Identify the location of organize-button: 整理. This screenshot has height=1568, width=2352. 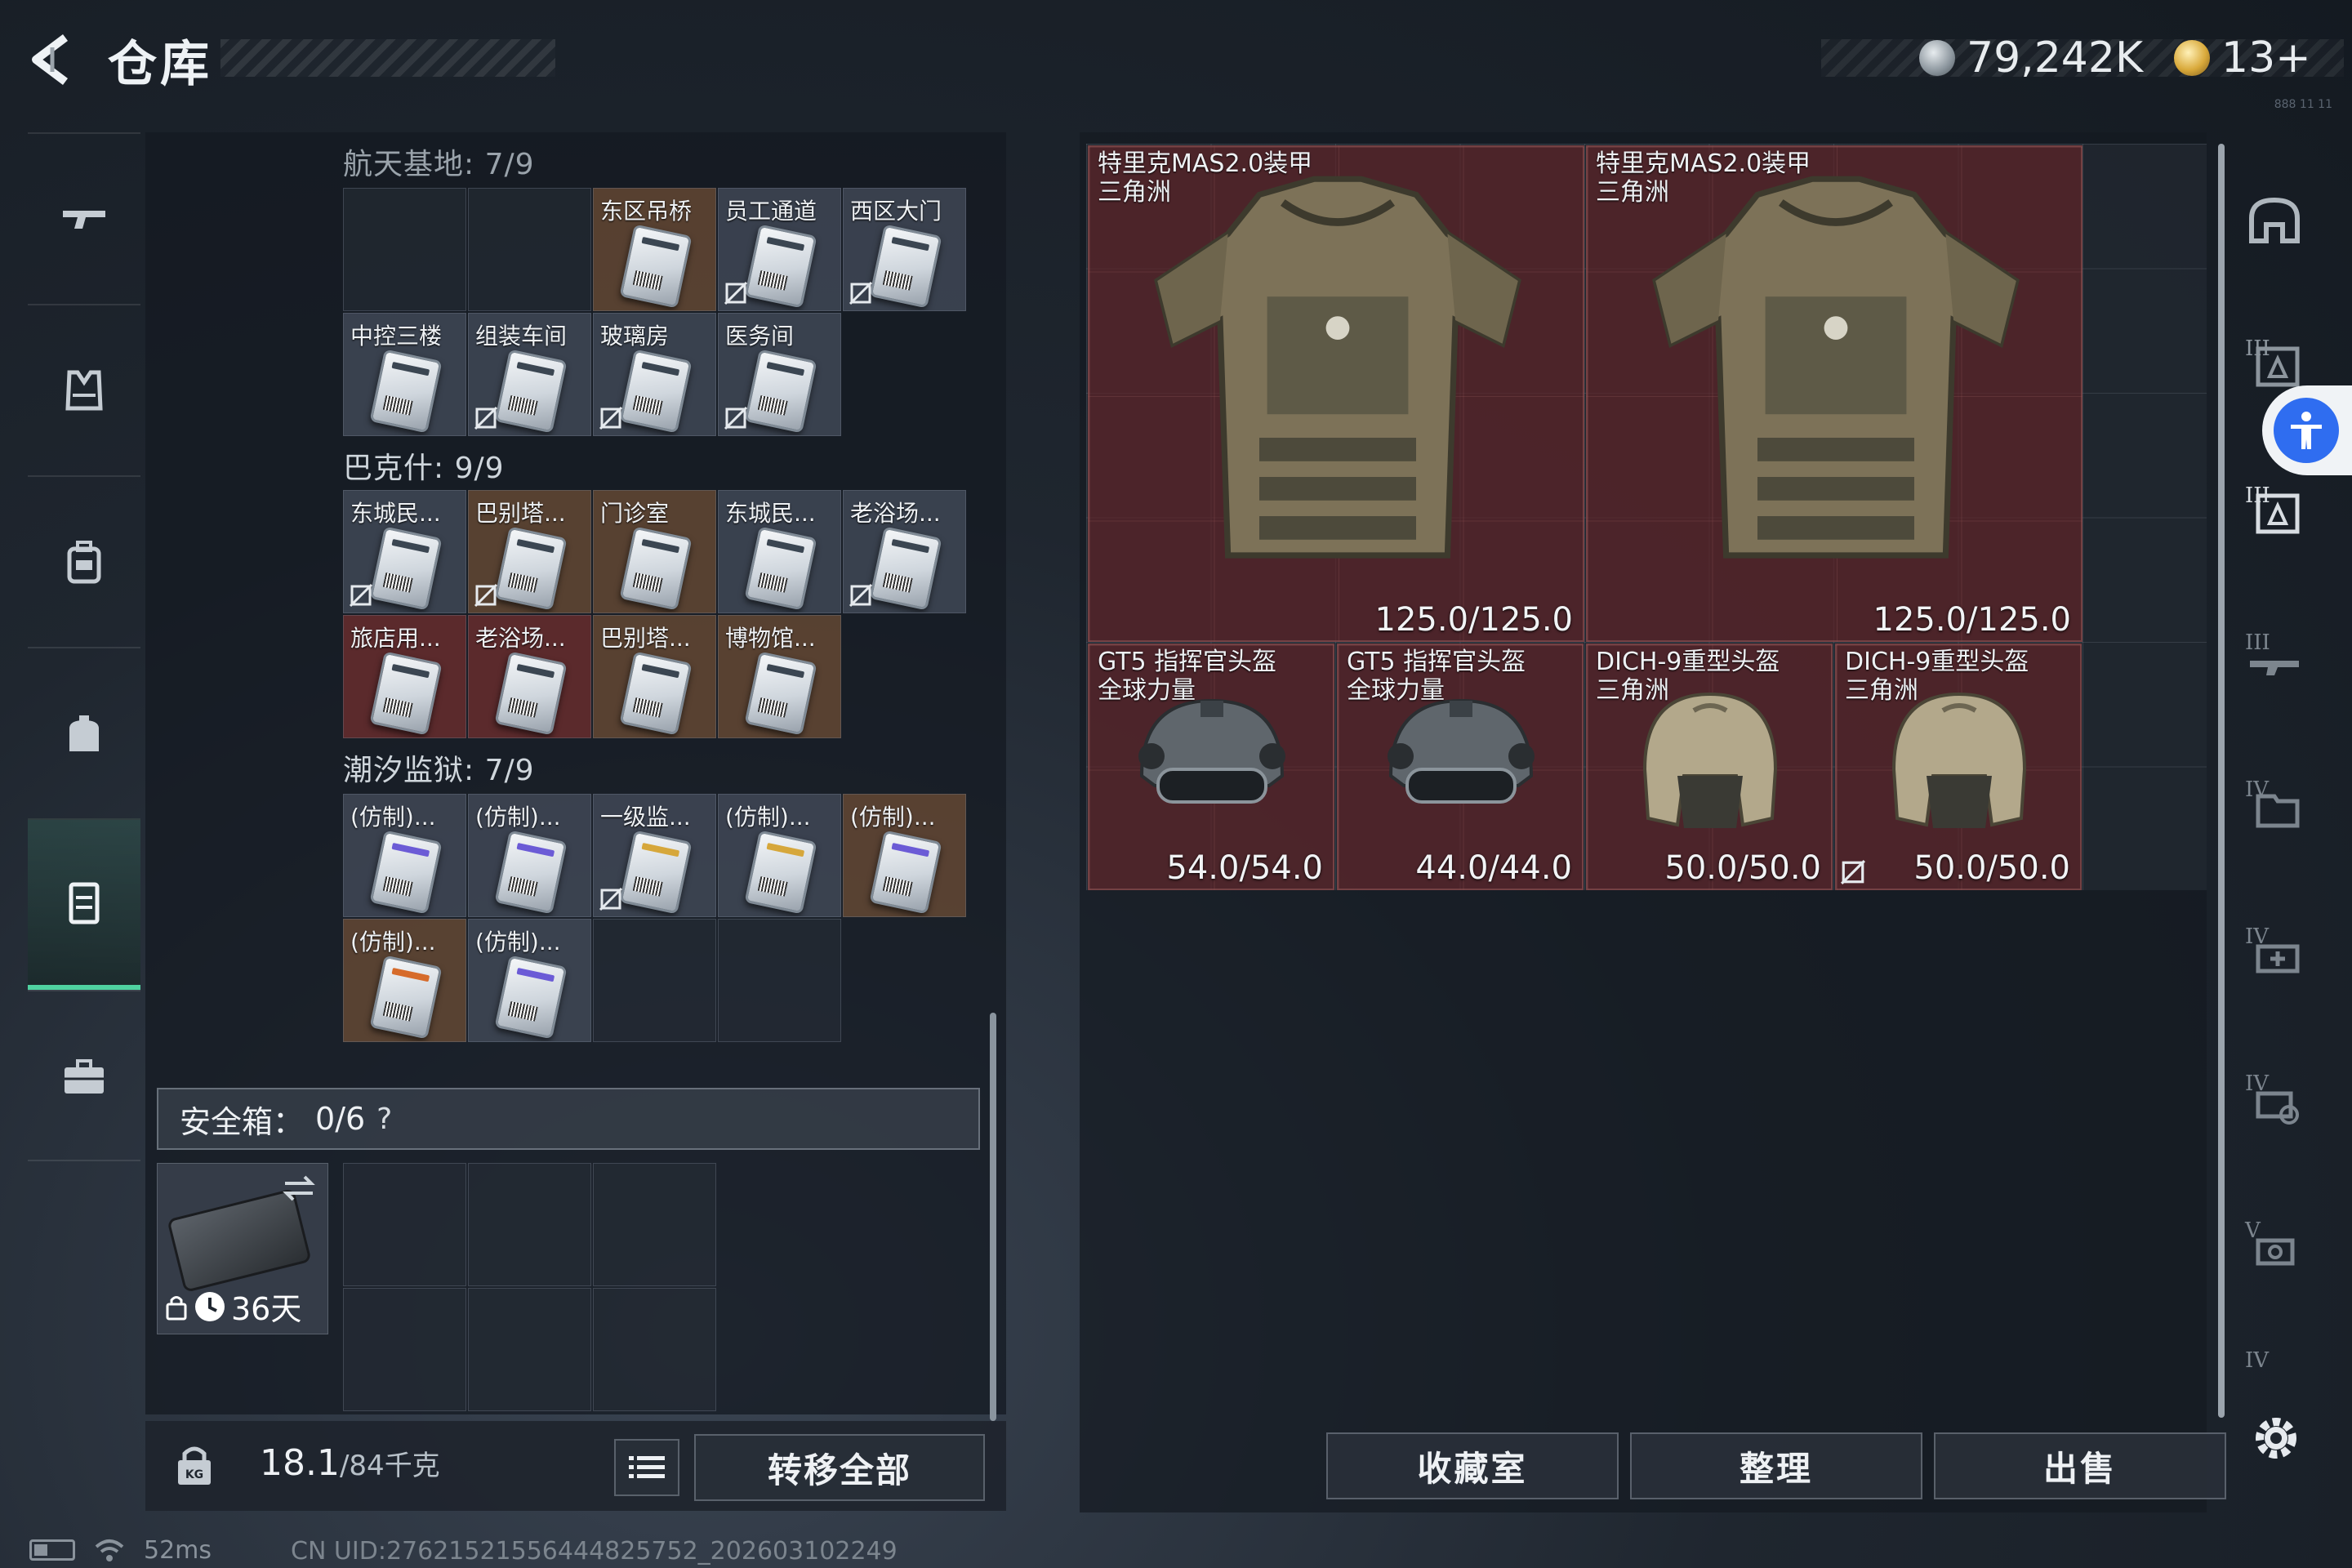
(1776, 1465).